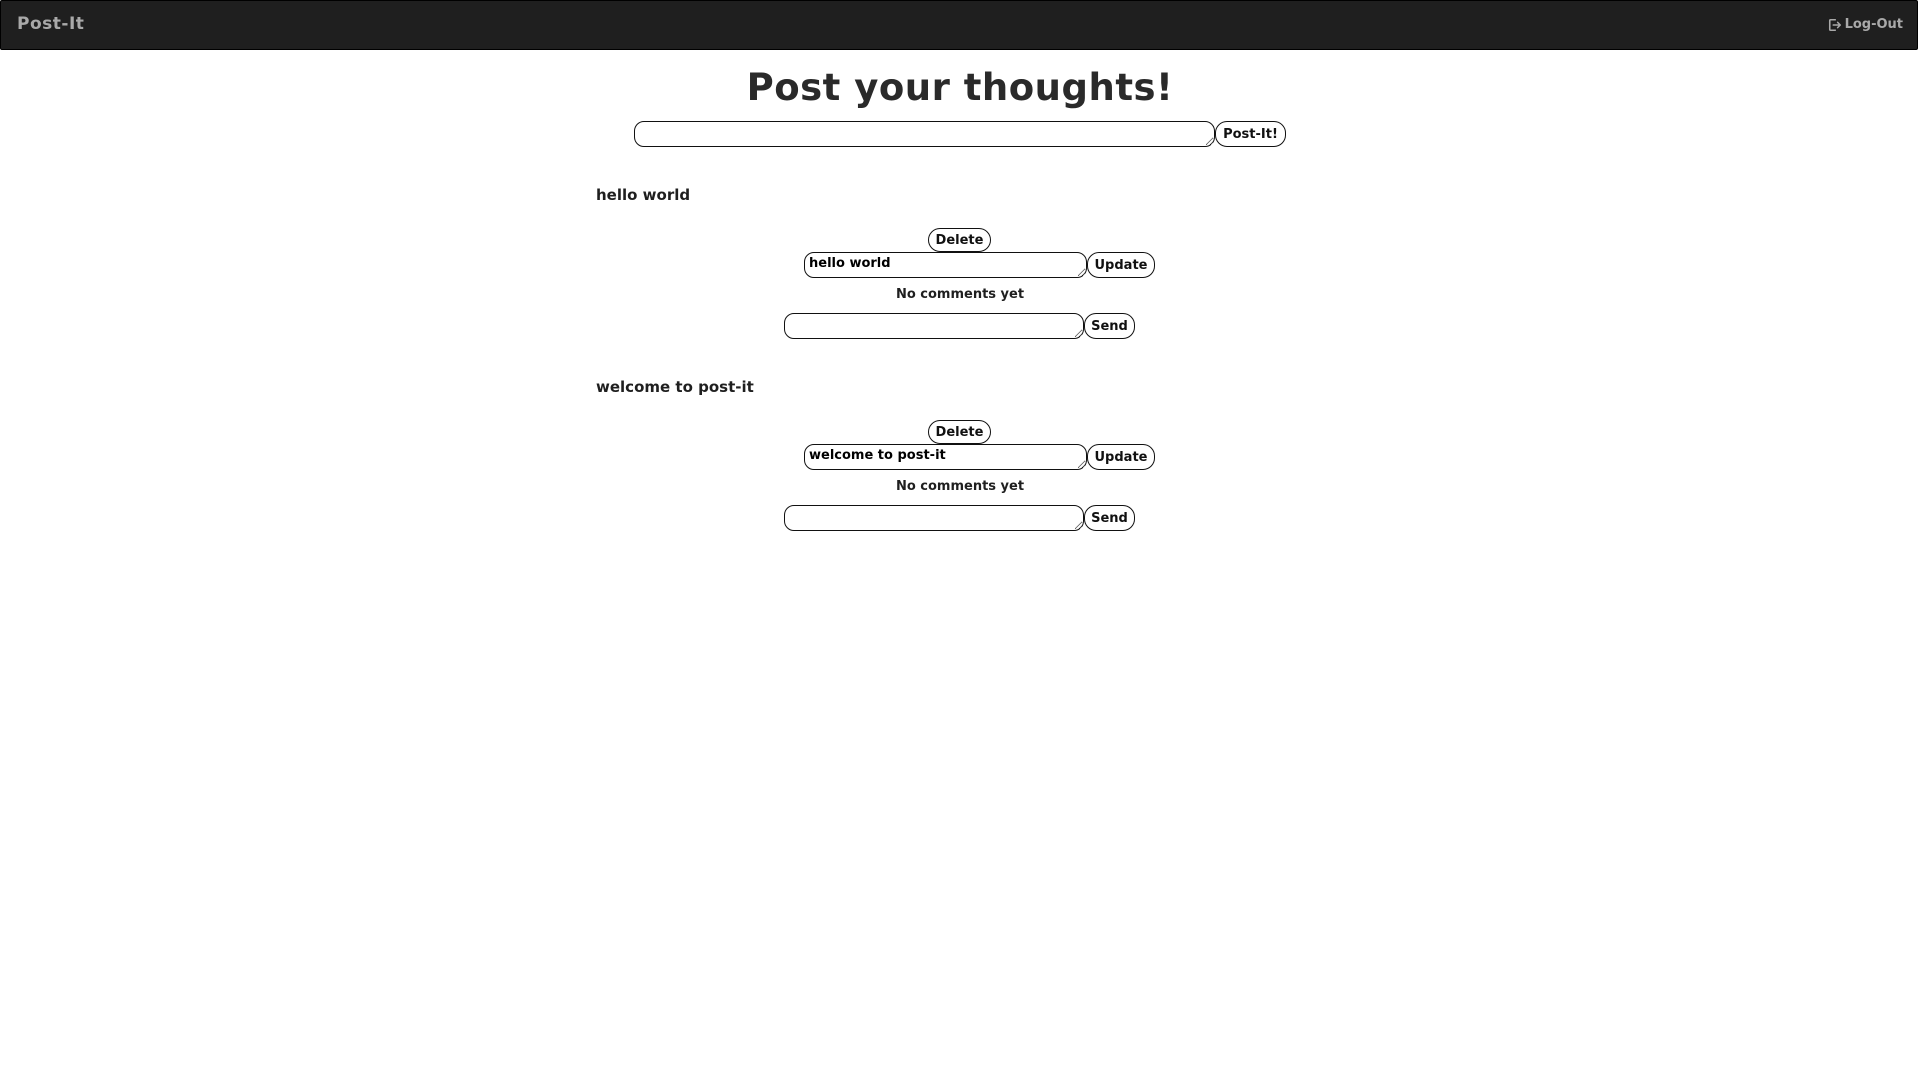 This screenshot has width=1920, height=1080. I want to click on post-text: welcome to post-it, so click(675, 387).